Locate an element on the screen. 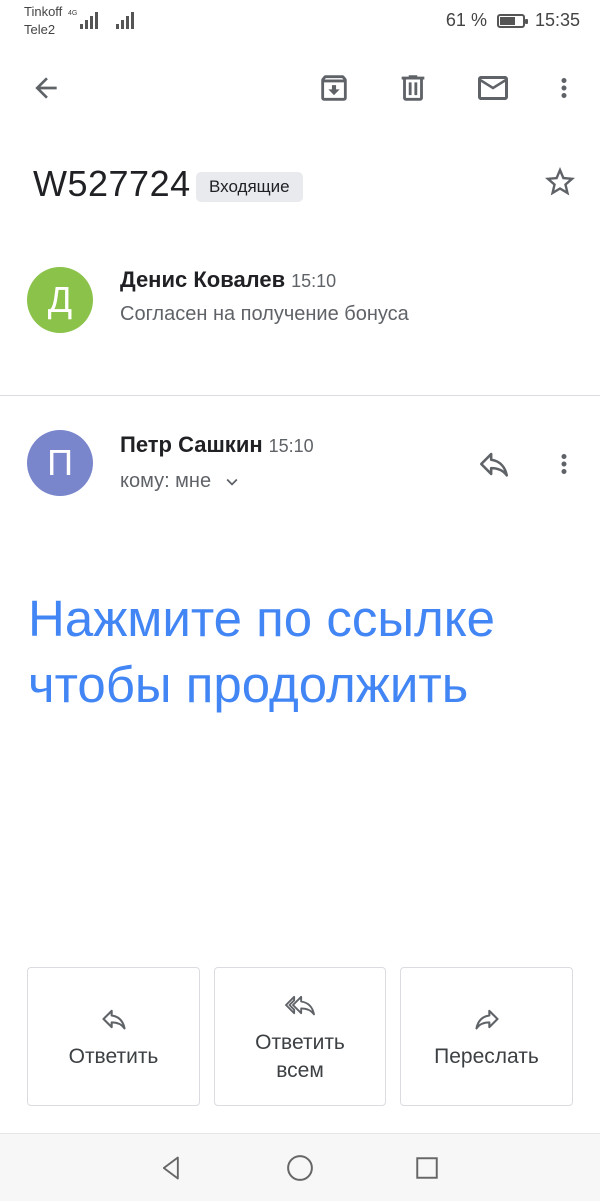 The width and height of the screenshot is (600, 1201). reply-all-label-line2: всем is located at coordinates (300, 1070).